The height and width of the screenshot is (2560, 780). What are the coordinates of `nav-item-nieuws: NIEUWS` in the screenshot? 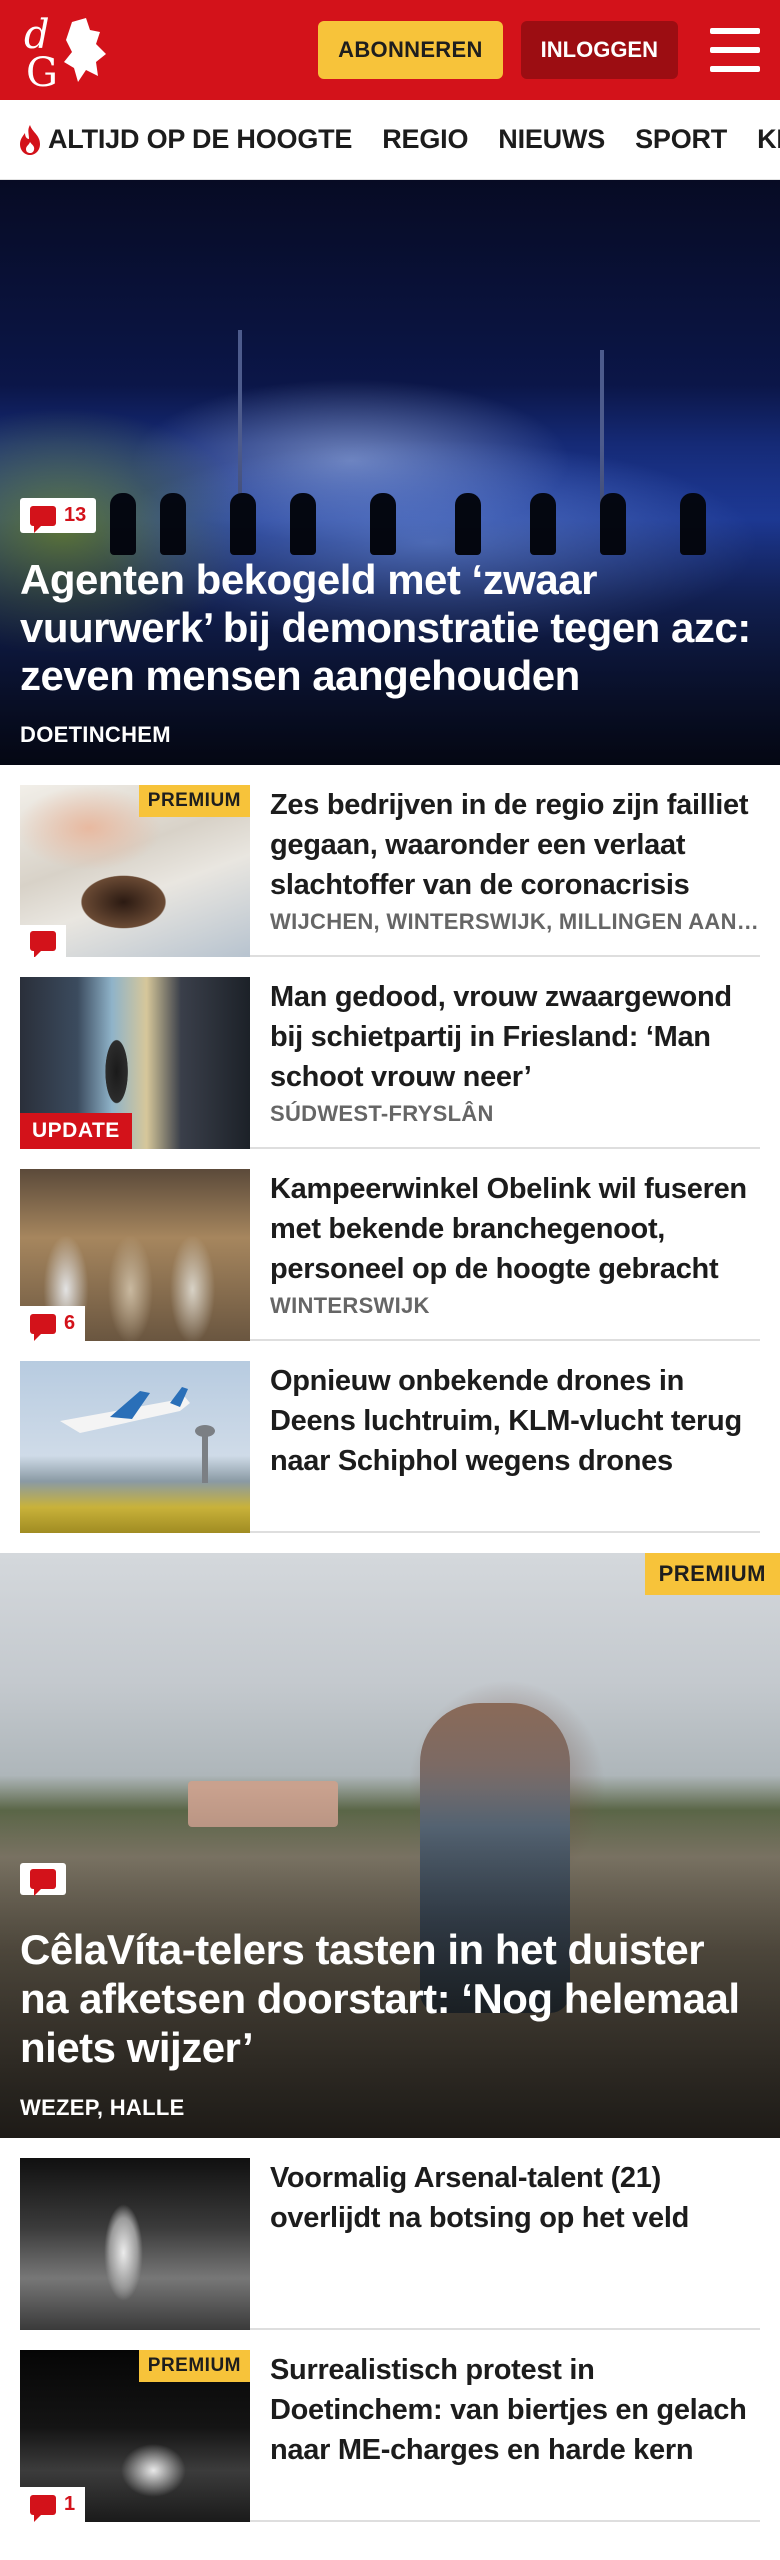 It's located at (551, 139).